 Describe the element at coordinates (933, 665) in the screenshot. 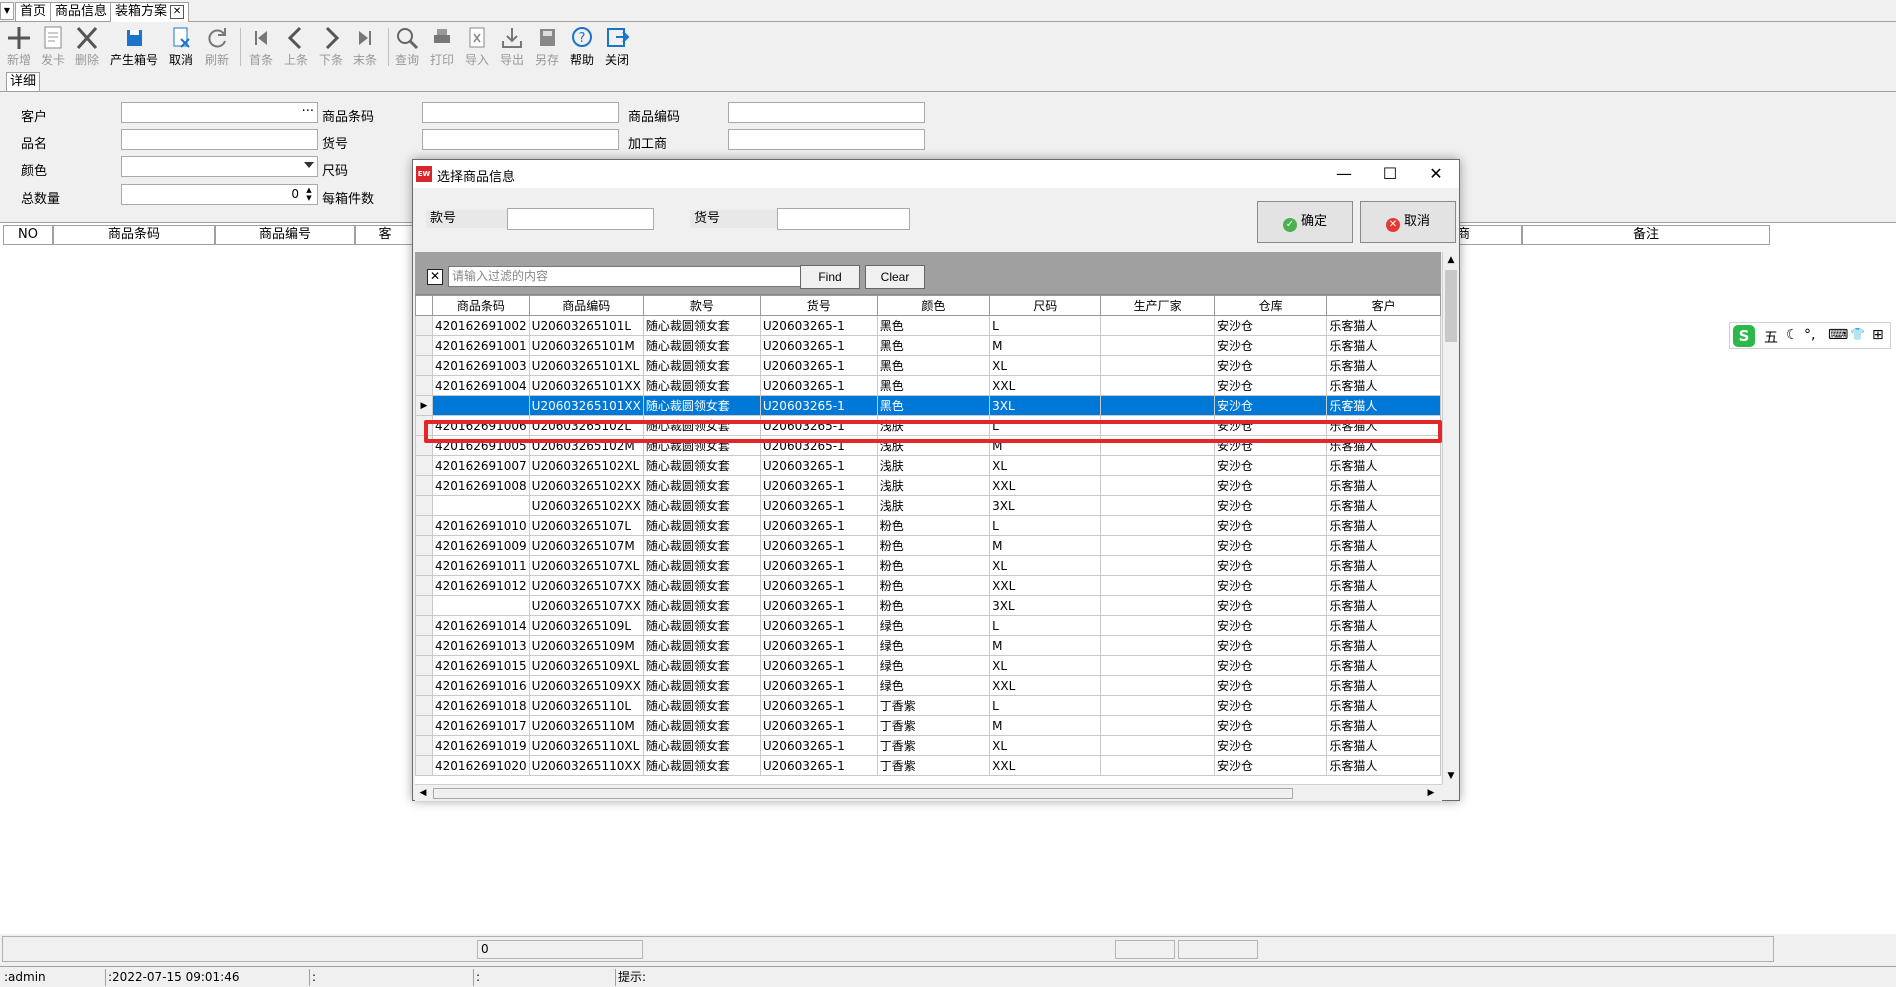

I see `cell-color: 绿色` at that location.